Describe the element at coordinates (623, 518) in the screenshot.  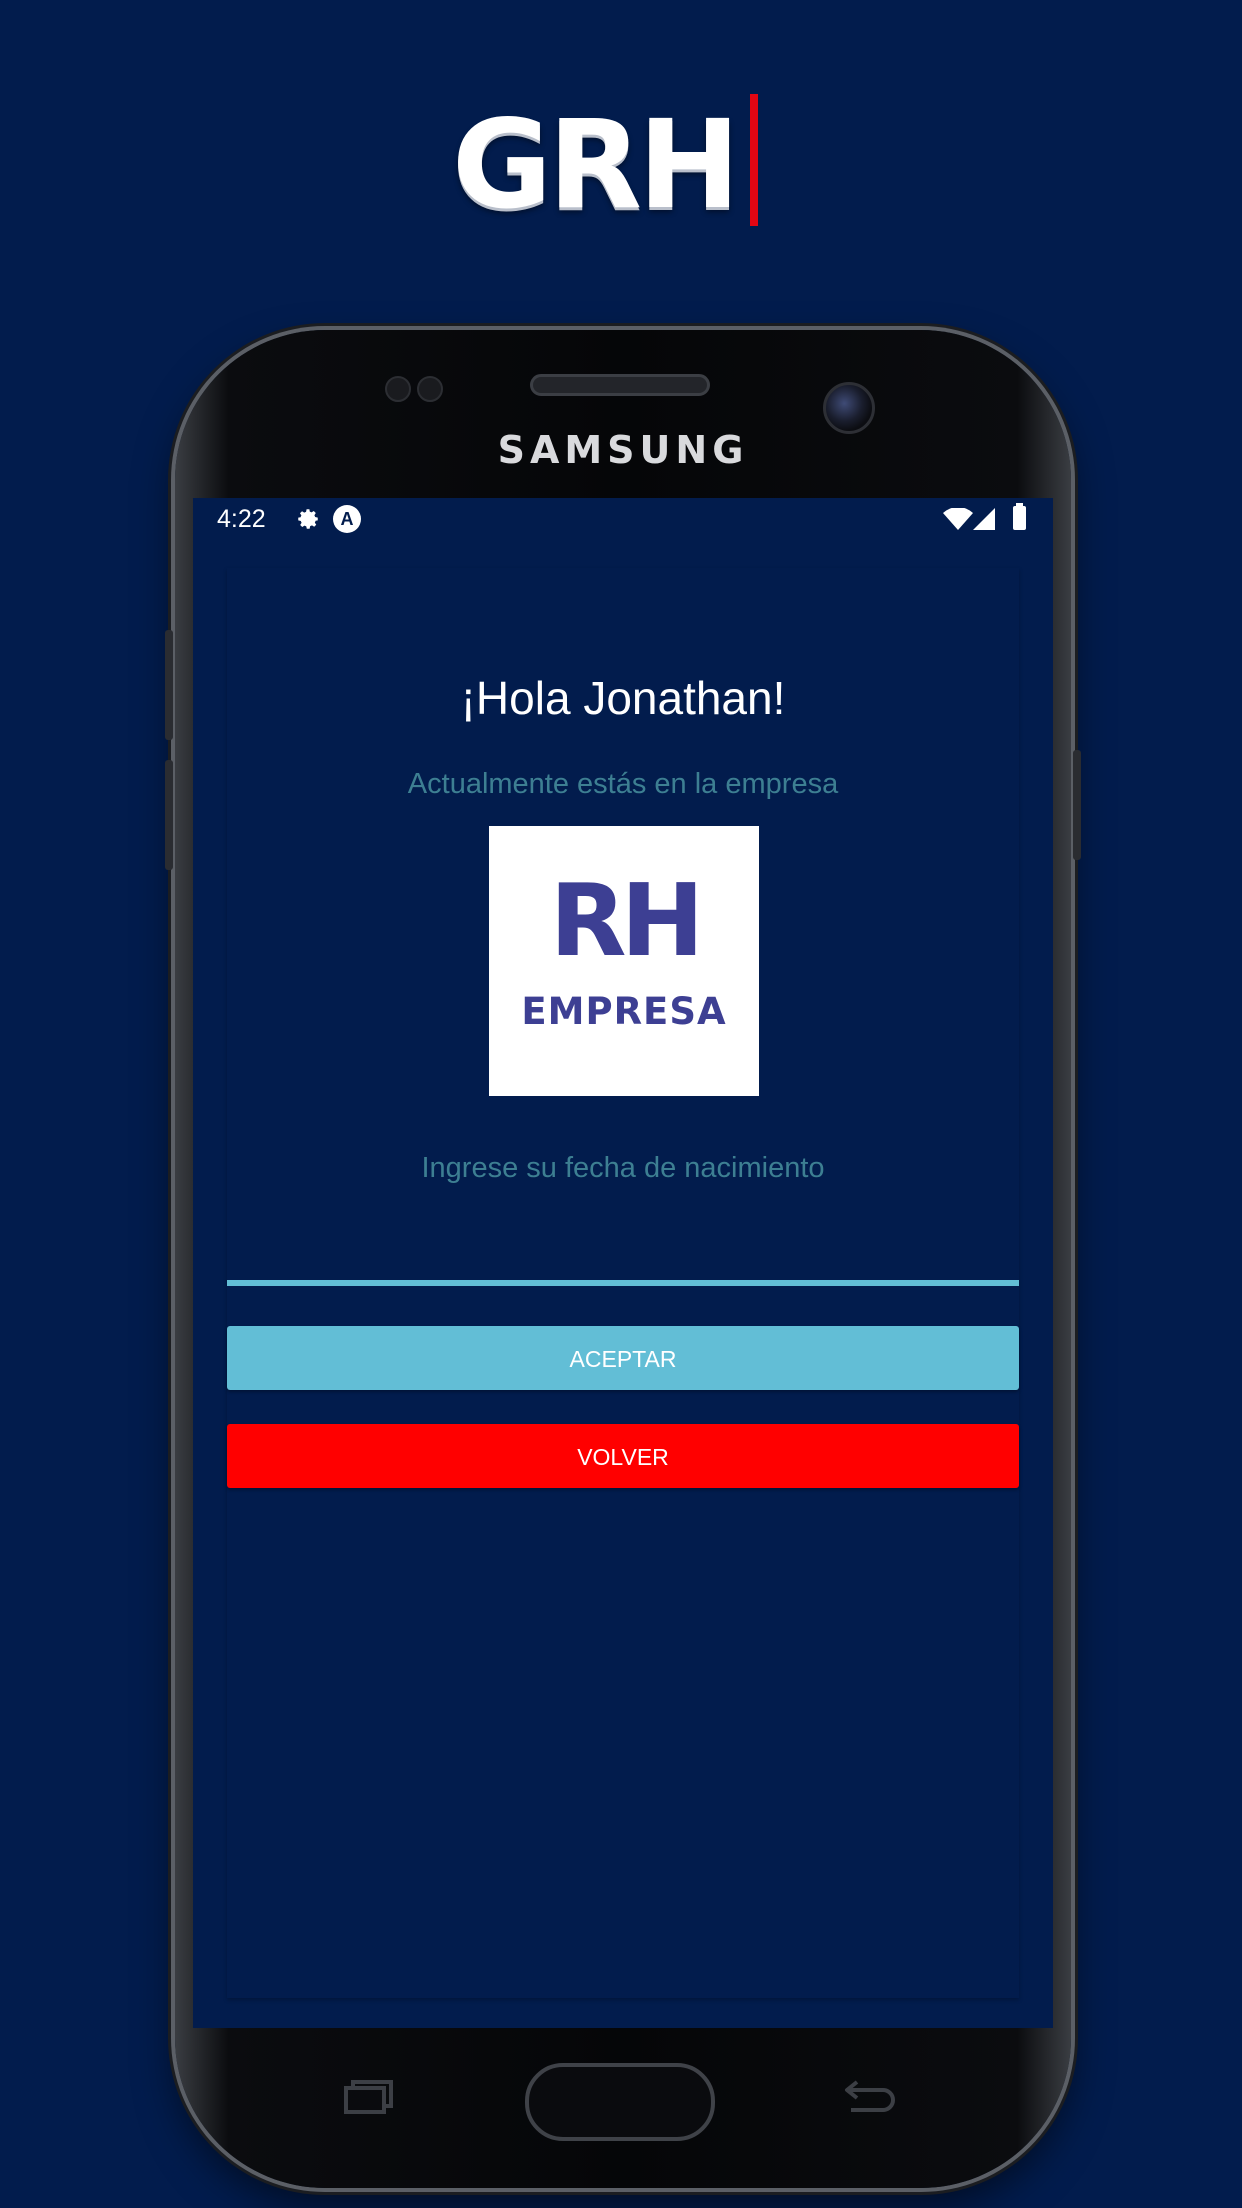
I see `status-bar: 4:22 A` at that location.